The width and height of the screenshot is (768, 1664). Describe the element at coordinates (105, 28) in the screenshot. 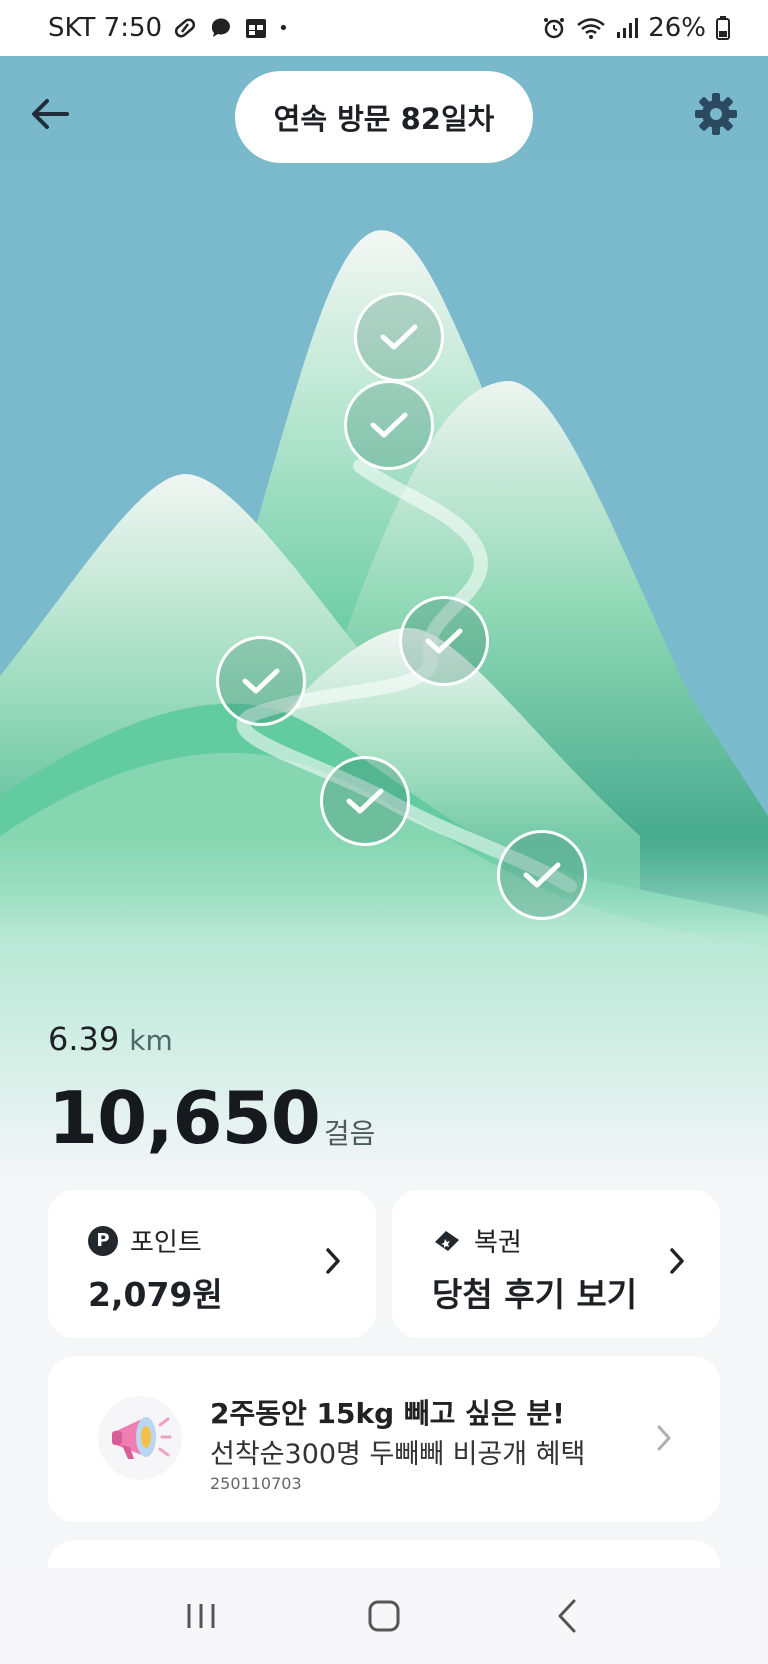

I see `carrier-time: SKT 7:50` at that location.